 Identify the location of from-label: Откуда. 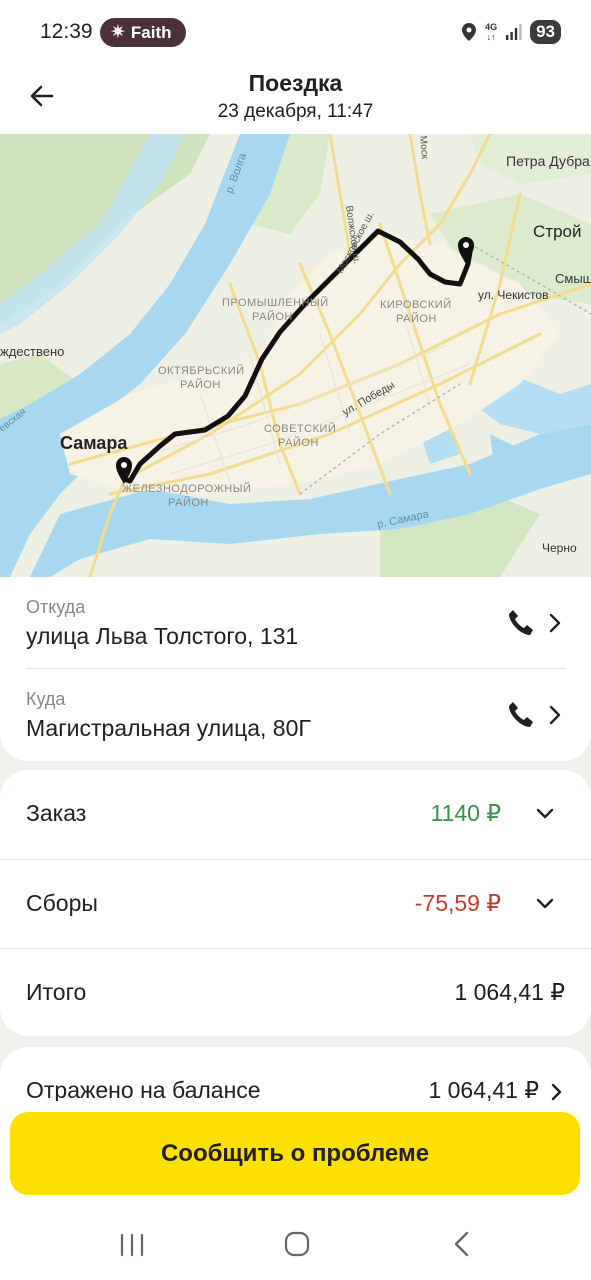
(56, 607).